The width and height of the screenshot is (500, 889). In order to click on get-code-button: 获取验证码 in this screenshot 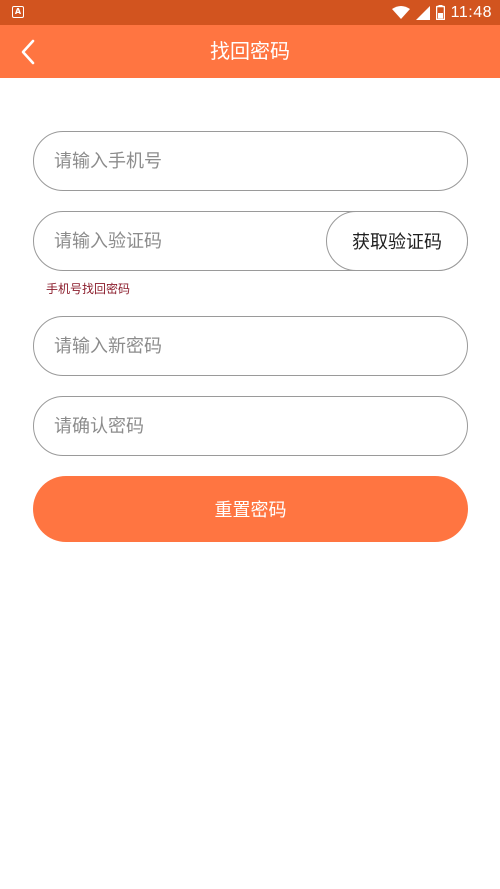, I will do `click(397, 241)`.